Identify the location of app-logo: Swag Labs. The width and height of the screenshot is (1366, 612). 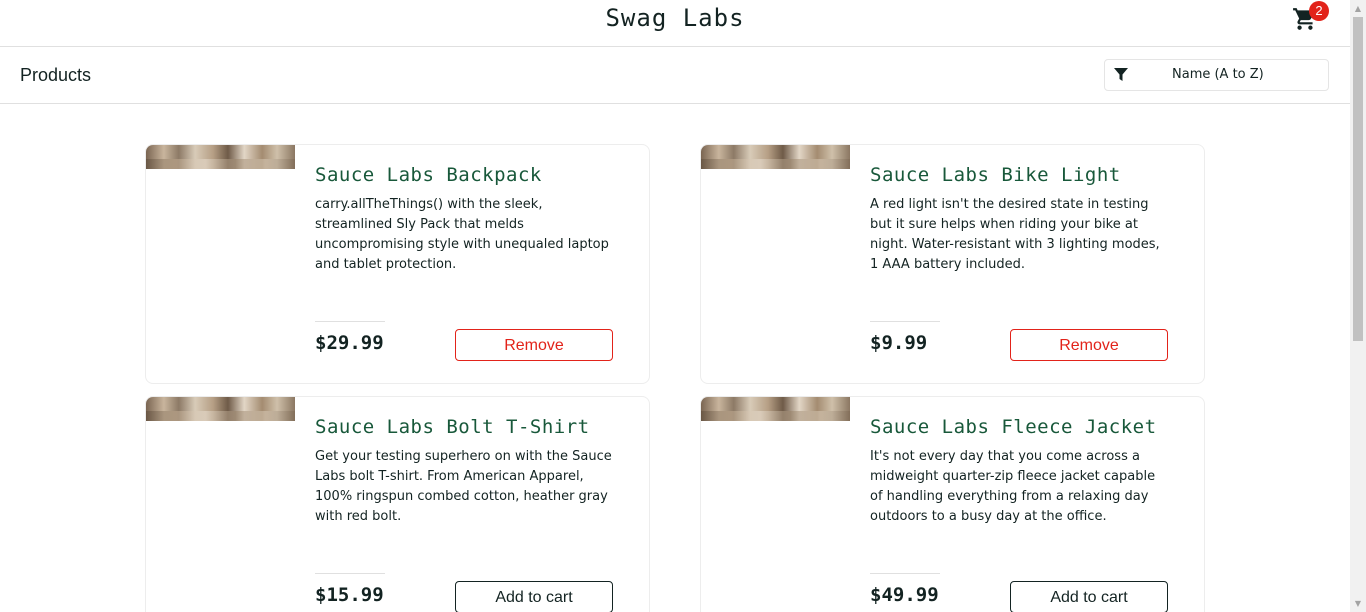
(675, 18).